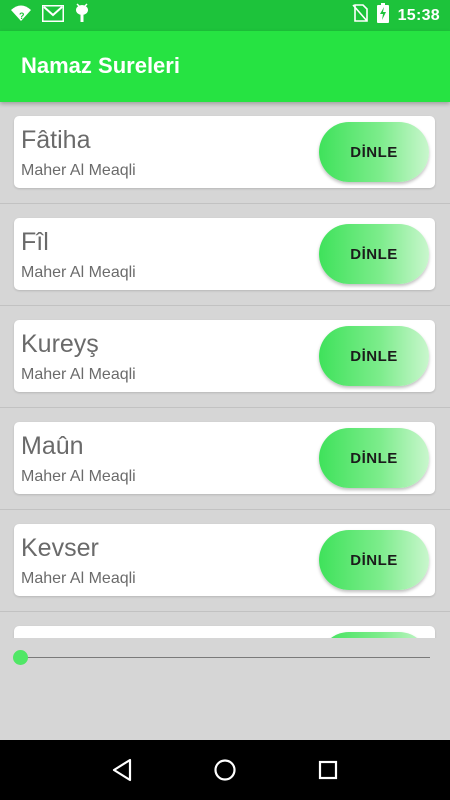  I want to click on surah-card: Kevser Maher Al Meaqli DİNLE, so click(224, 560).